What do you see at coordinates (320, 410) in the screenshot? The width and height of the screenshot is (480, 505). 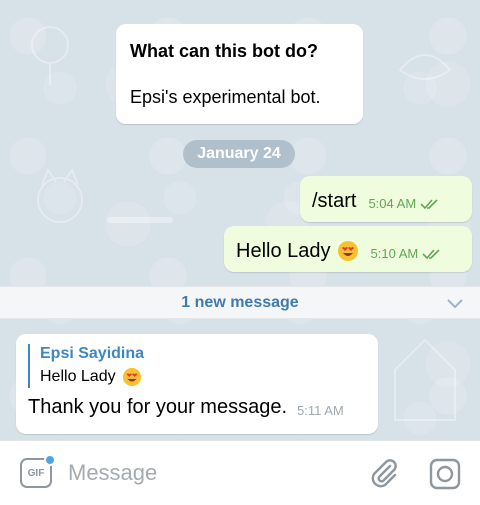 I see `message-time: 5:11 AM` at bounding box center [320, 410].